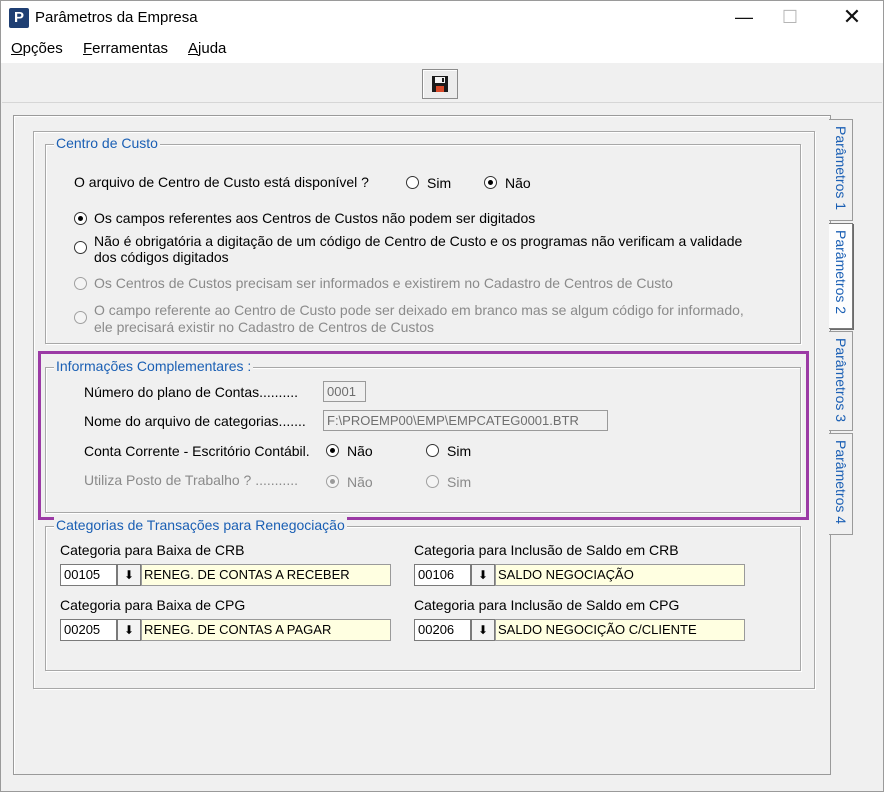 Image resolution: width=884 pixels, height=792 pixels. I want to click on menu-opcoes: Opções, so click(37, 48).